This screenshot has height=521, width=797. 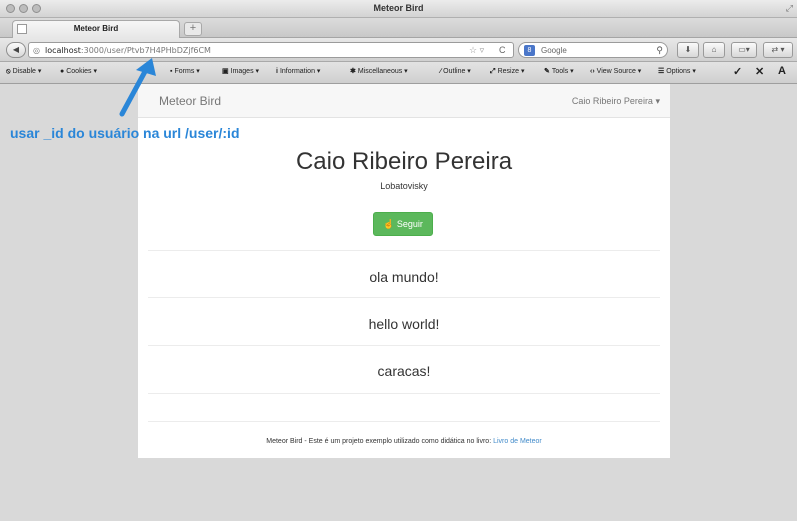 I want to click on annotation-arrow, so click(x=137, y=87).